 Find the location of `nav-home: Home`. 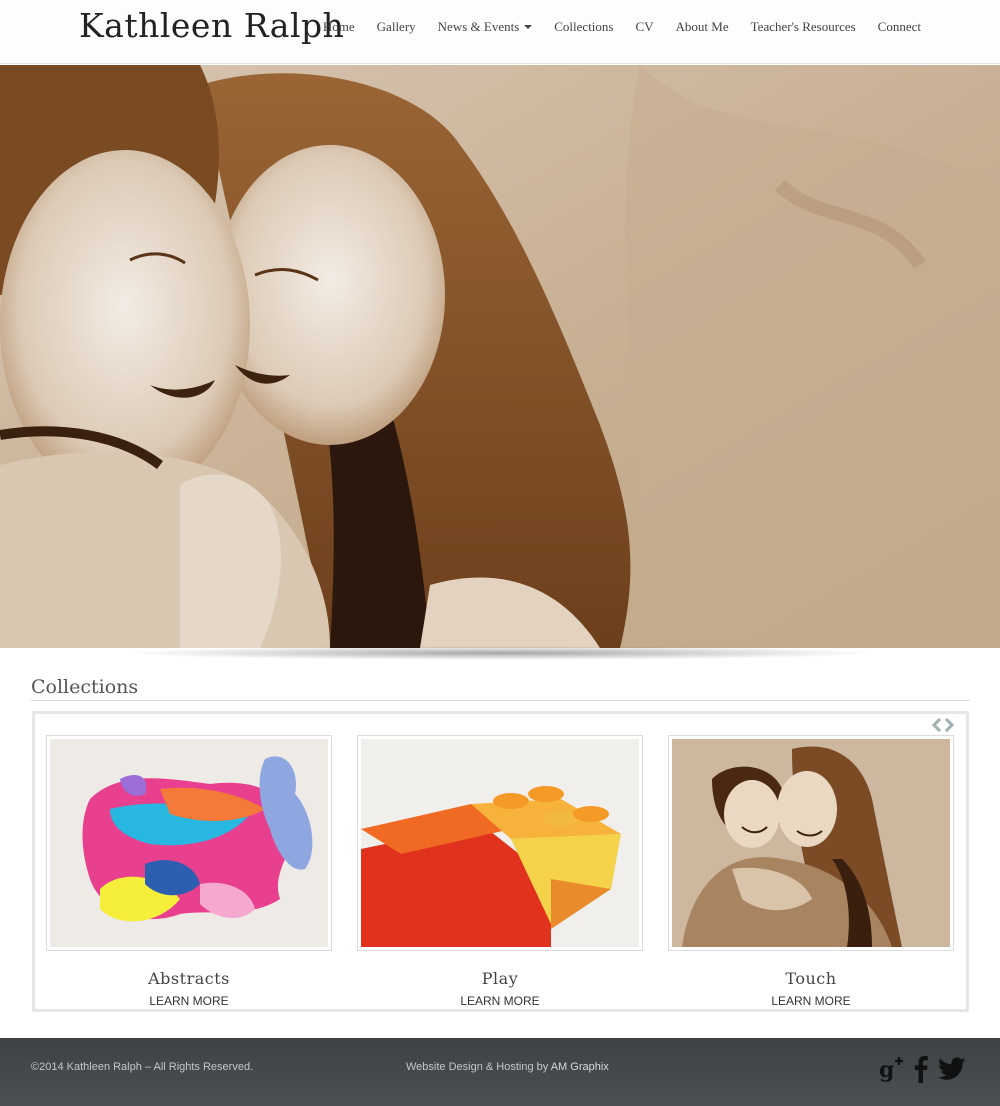

nav-home: Home is located at coordinates (339, 27).